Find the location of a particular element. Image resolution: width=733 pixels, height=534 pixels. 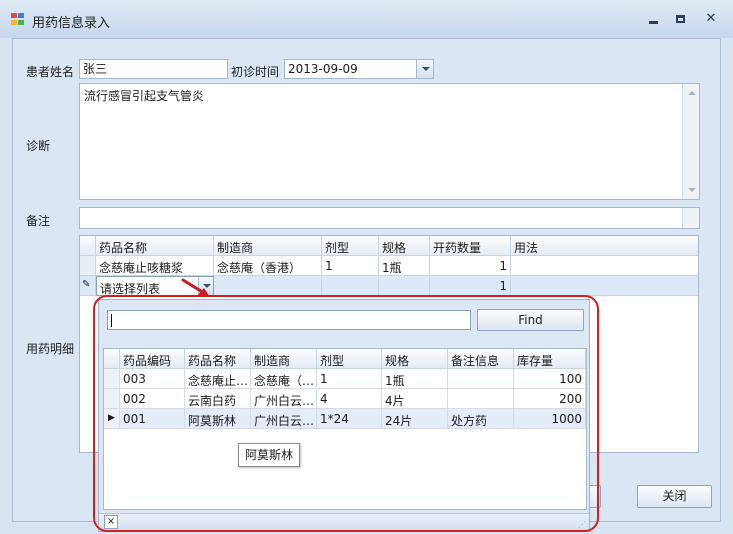

patient-name-label: 患者姓名 is located at coordinates (50, 72).